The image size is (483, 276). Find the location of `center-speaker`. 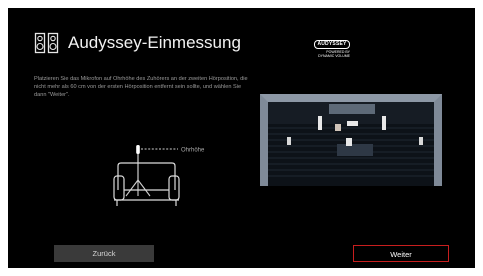

center-speaker is located at coordinates (352, 123).